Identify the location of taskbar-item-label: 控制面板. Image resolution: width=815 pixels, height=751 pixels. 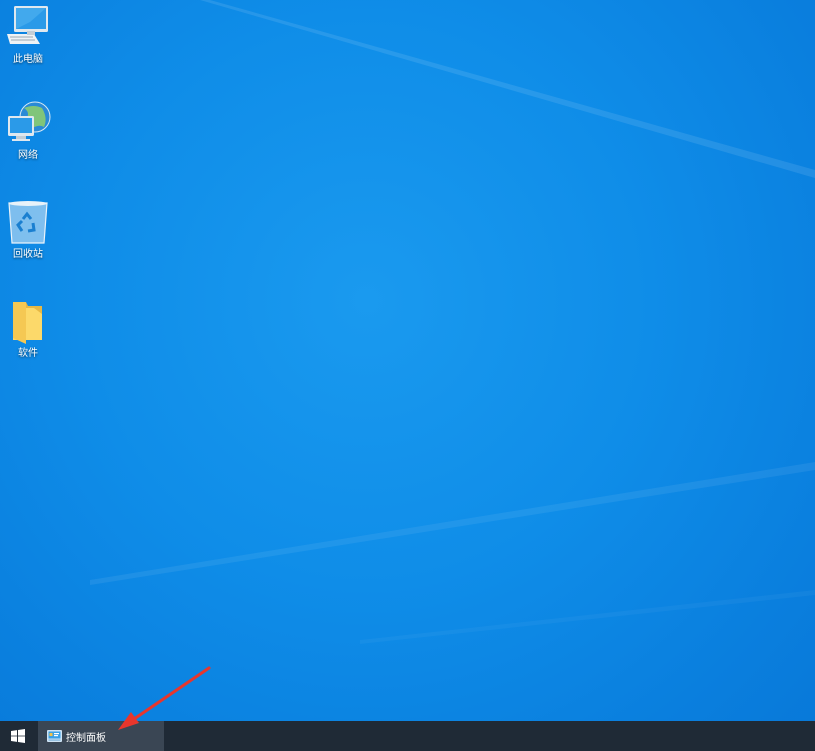
(86, 738).